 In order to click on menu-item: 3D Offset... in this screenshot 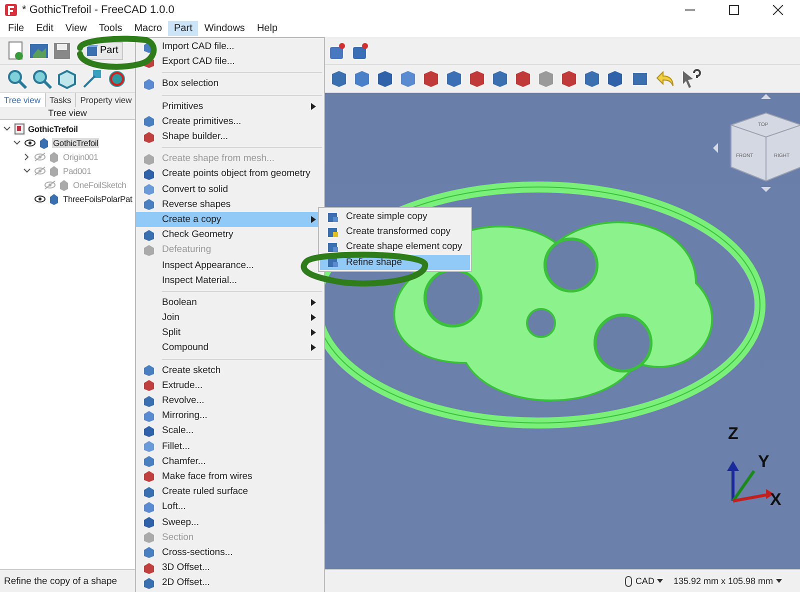, I will do `click(230, 568)`.